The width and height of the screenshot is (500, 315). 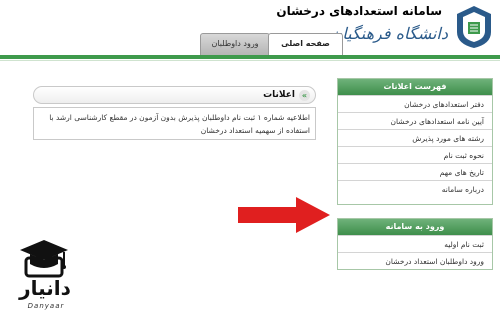 I want to click on menu-item-registration-guide: نحوه ثبت نام, so click(x=415, y=154).